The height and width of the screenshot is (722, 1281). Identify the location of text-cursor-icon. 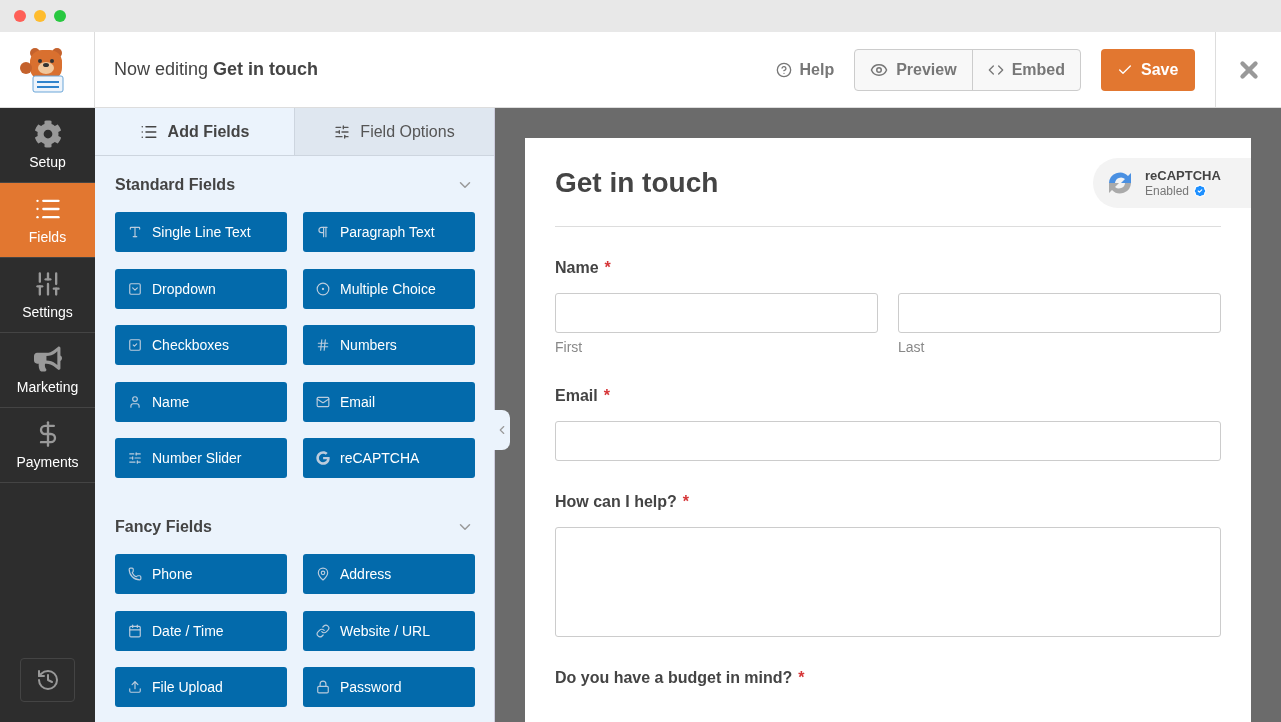
(135, 232).